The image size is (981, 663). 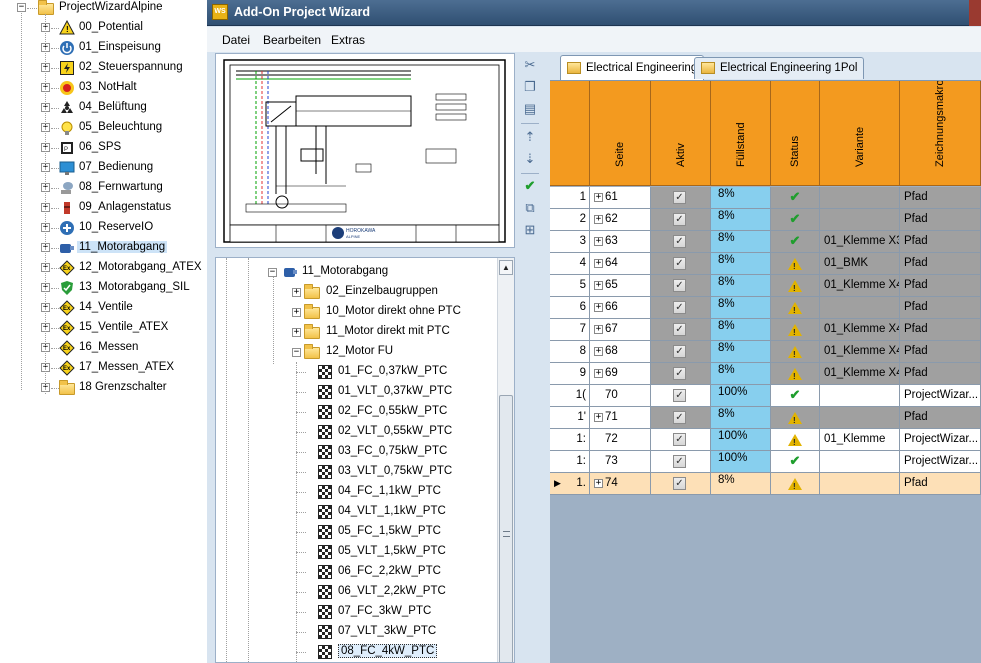 I want to click on scroll-up-icon: ▲, so click(x=506, y=267).